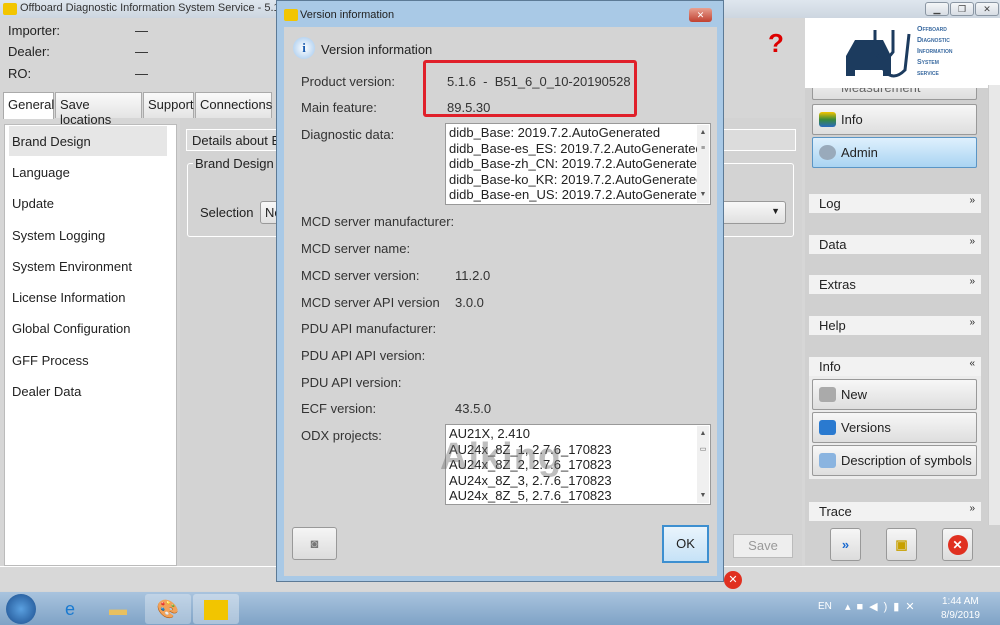 This screenshot has width=1000, height=625. I want to click on list-item-system-logging: System Logging, so click(58, 235).